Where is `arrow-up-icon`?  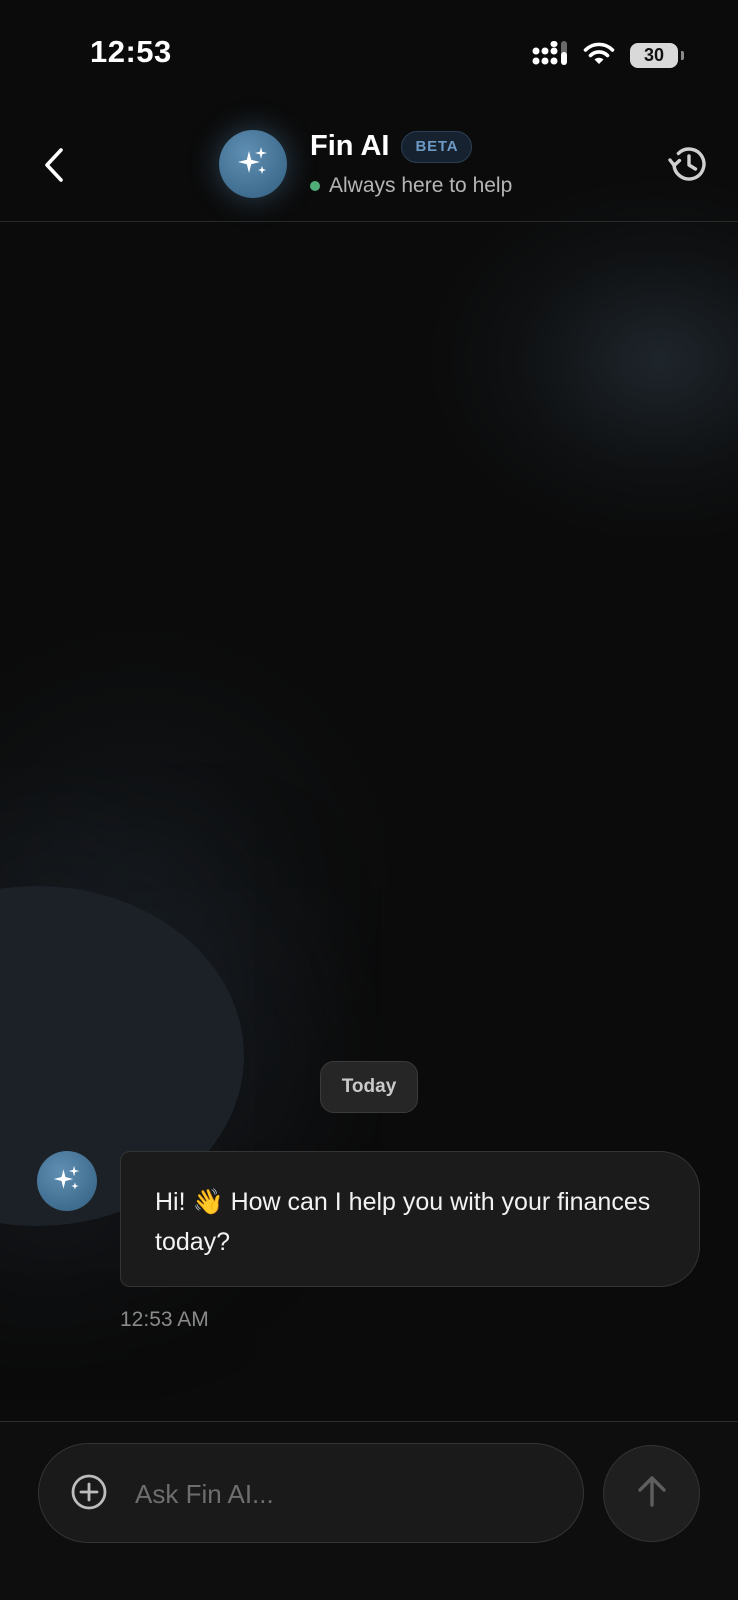 arrow-up-icon is located at coordinates (652, 1493).